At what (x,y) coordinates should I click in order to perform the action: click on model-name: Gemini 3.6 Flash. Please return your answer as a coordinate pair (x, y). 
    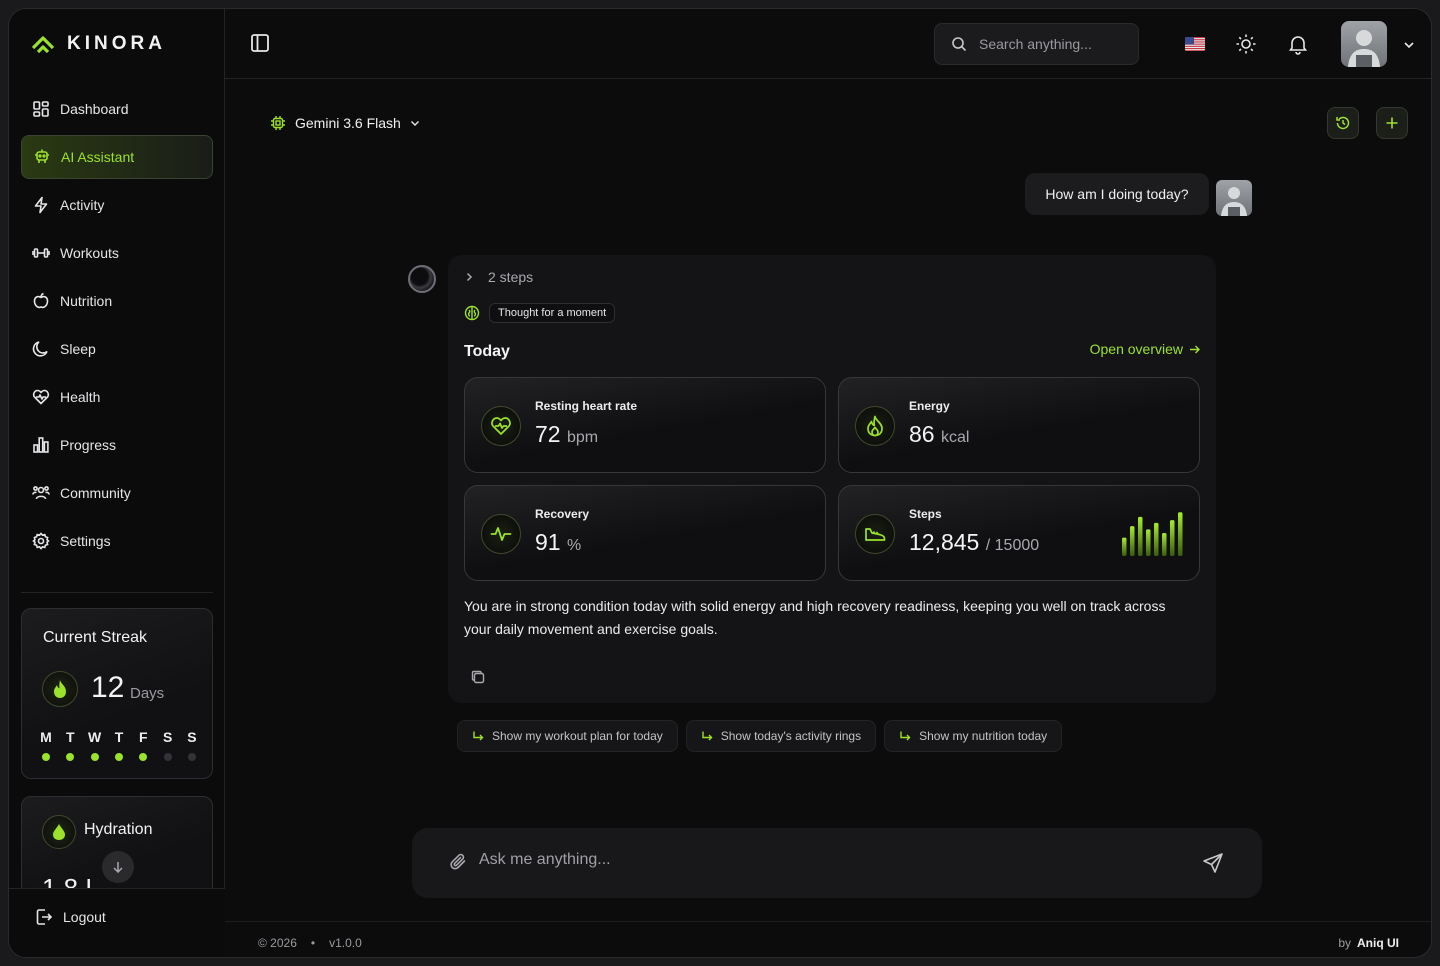
    Looking at the image, I should click on (348, 123).